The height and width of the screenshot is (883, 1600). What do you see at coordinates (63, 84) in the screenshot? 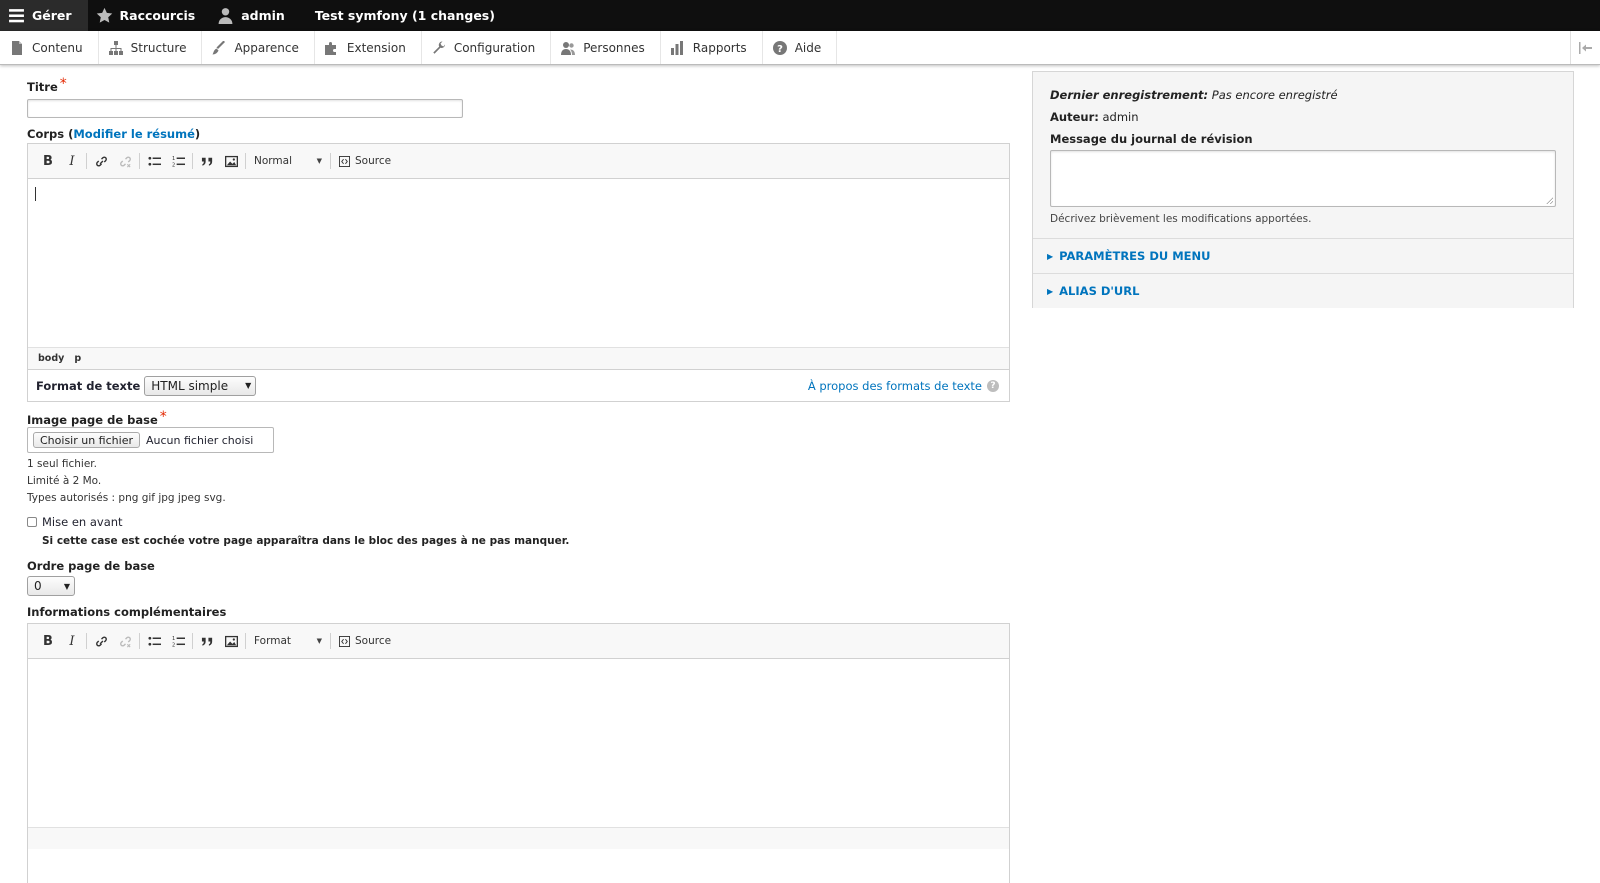
I see `required-marker: *` at bounding box center [63, 84].